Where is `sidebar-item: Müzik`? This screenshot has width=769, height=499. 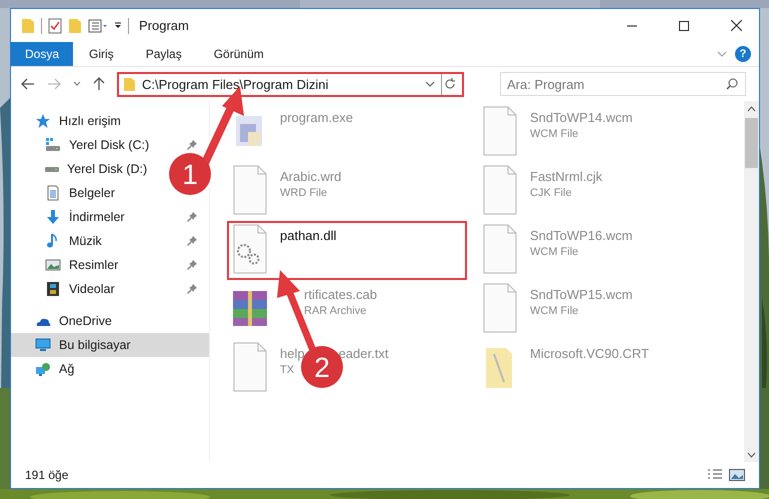 sidebar-item: Müzik is located at coordinates (110, 241).